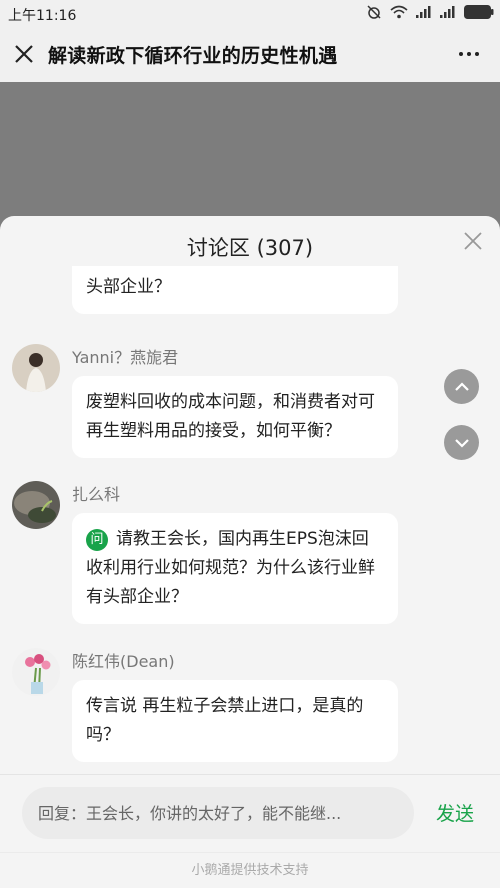  What do you see at coordinates (123, 661) in the screenshot?
I see `sender-name: 陈红伟(Dean)` at bounding box center [123, 661].